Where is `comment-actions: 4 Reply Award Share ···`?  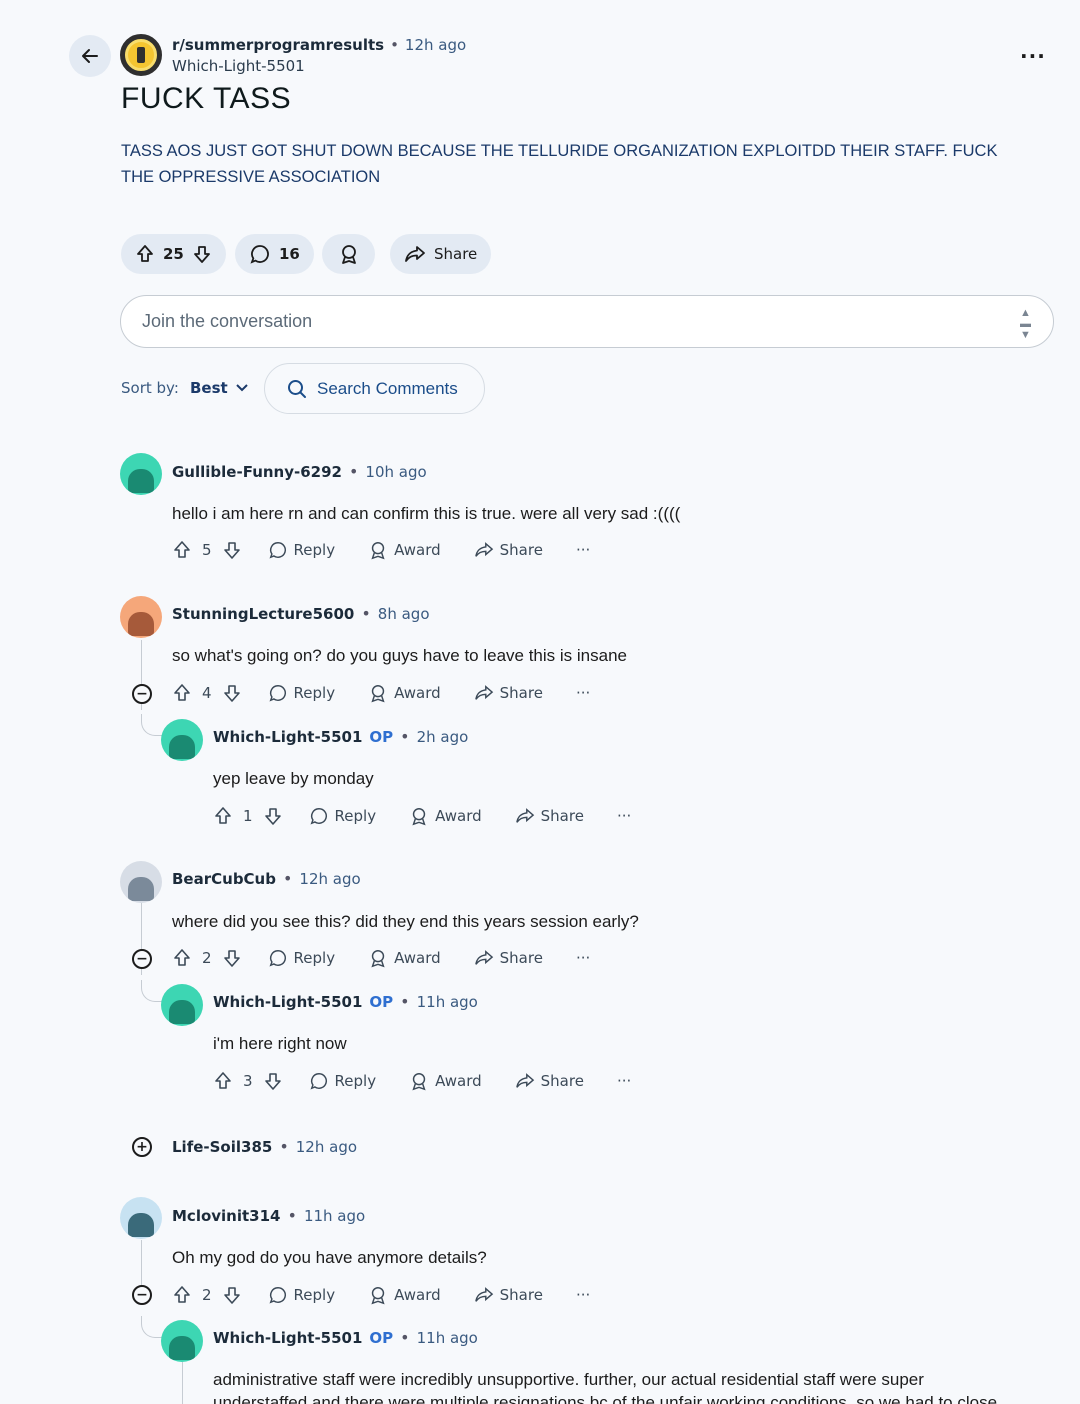
comment-actions: 4 Reply Award Share ··· is located at coordinates (381, 693).